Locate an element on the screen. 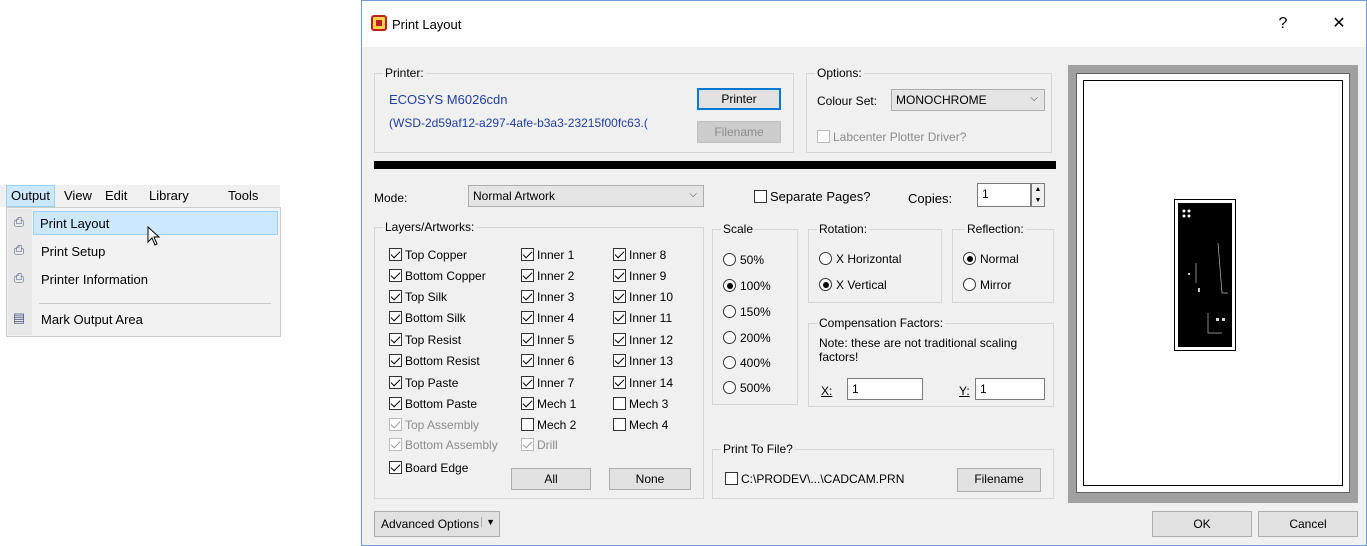 This screenshot has height=546, width=1367. layer-bottom-silk: Bottom Silk is located at coordinates (427, 319).